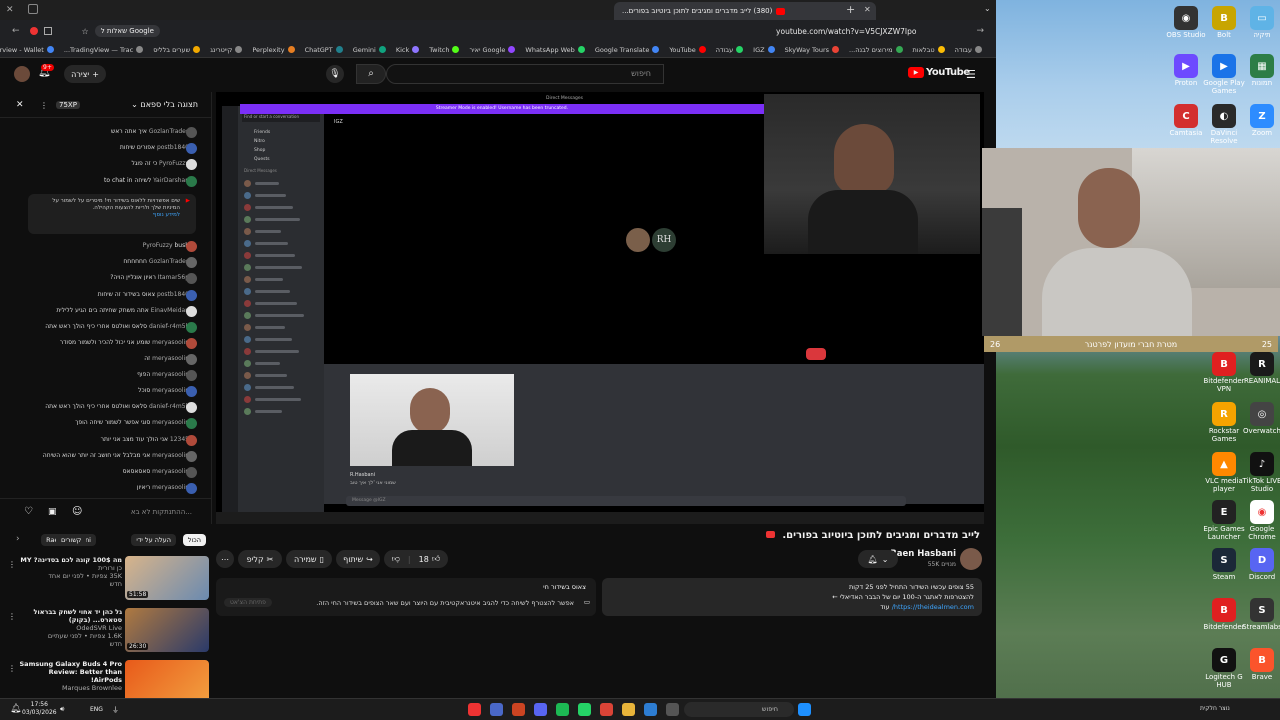 Image resolution: width=1280 pixels, height=720 pixels. What do you see at coordinates (153, 540) in the screenshot?
I see `rec-tab-uploader: העלה על ידי` at bounding box center [153, 540].